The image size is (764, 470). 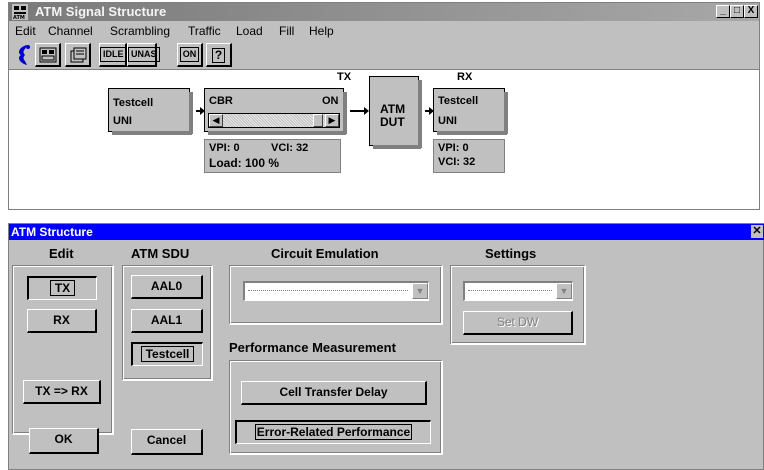 I want to click on testcell-button: Testcell, so click(x=167, y=354).